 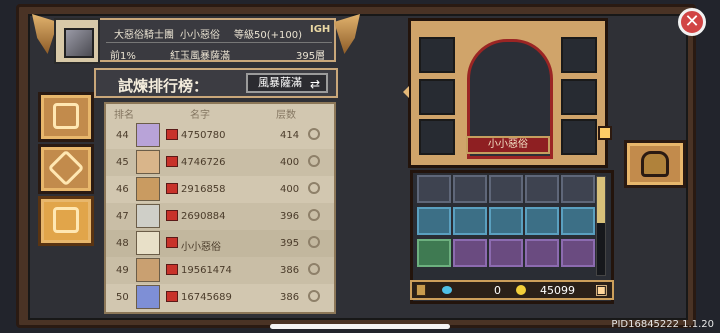 I want to click on leaderboard-row: 44 4750780 414, so click(x=220, y=135).